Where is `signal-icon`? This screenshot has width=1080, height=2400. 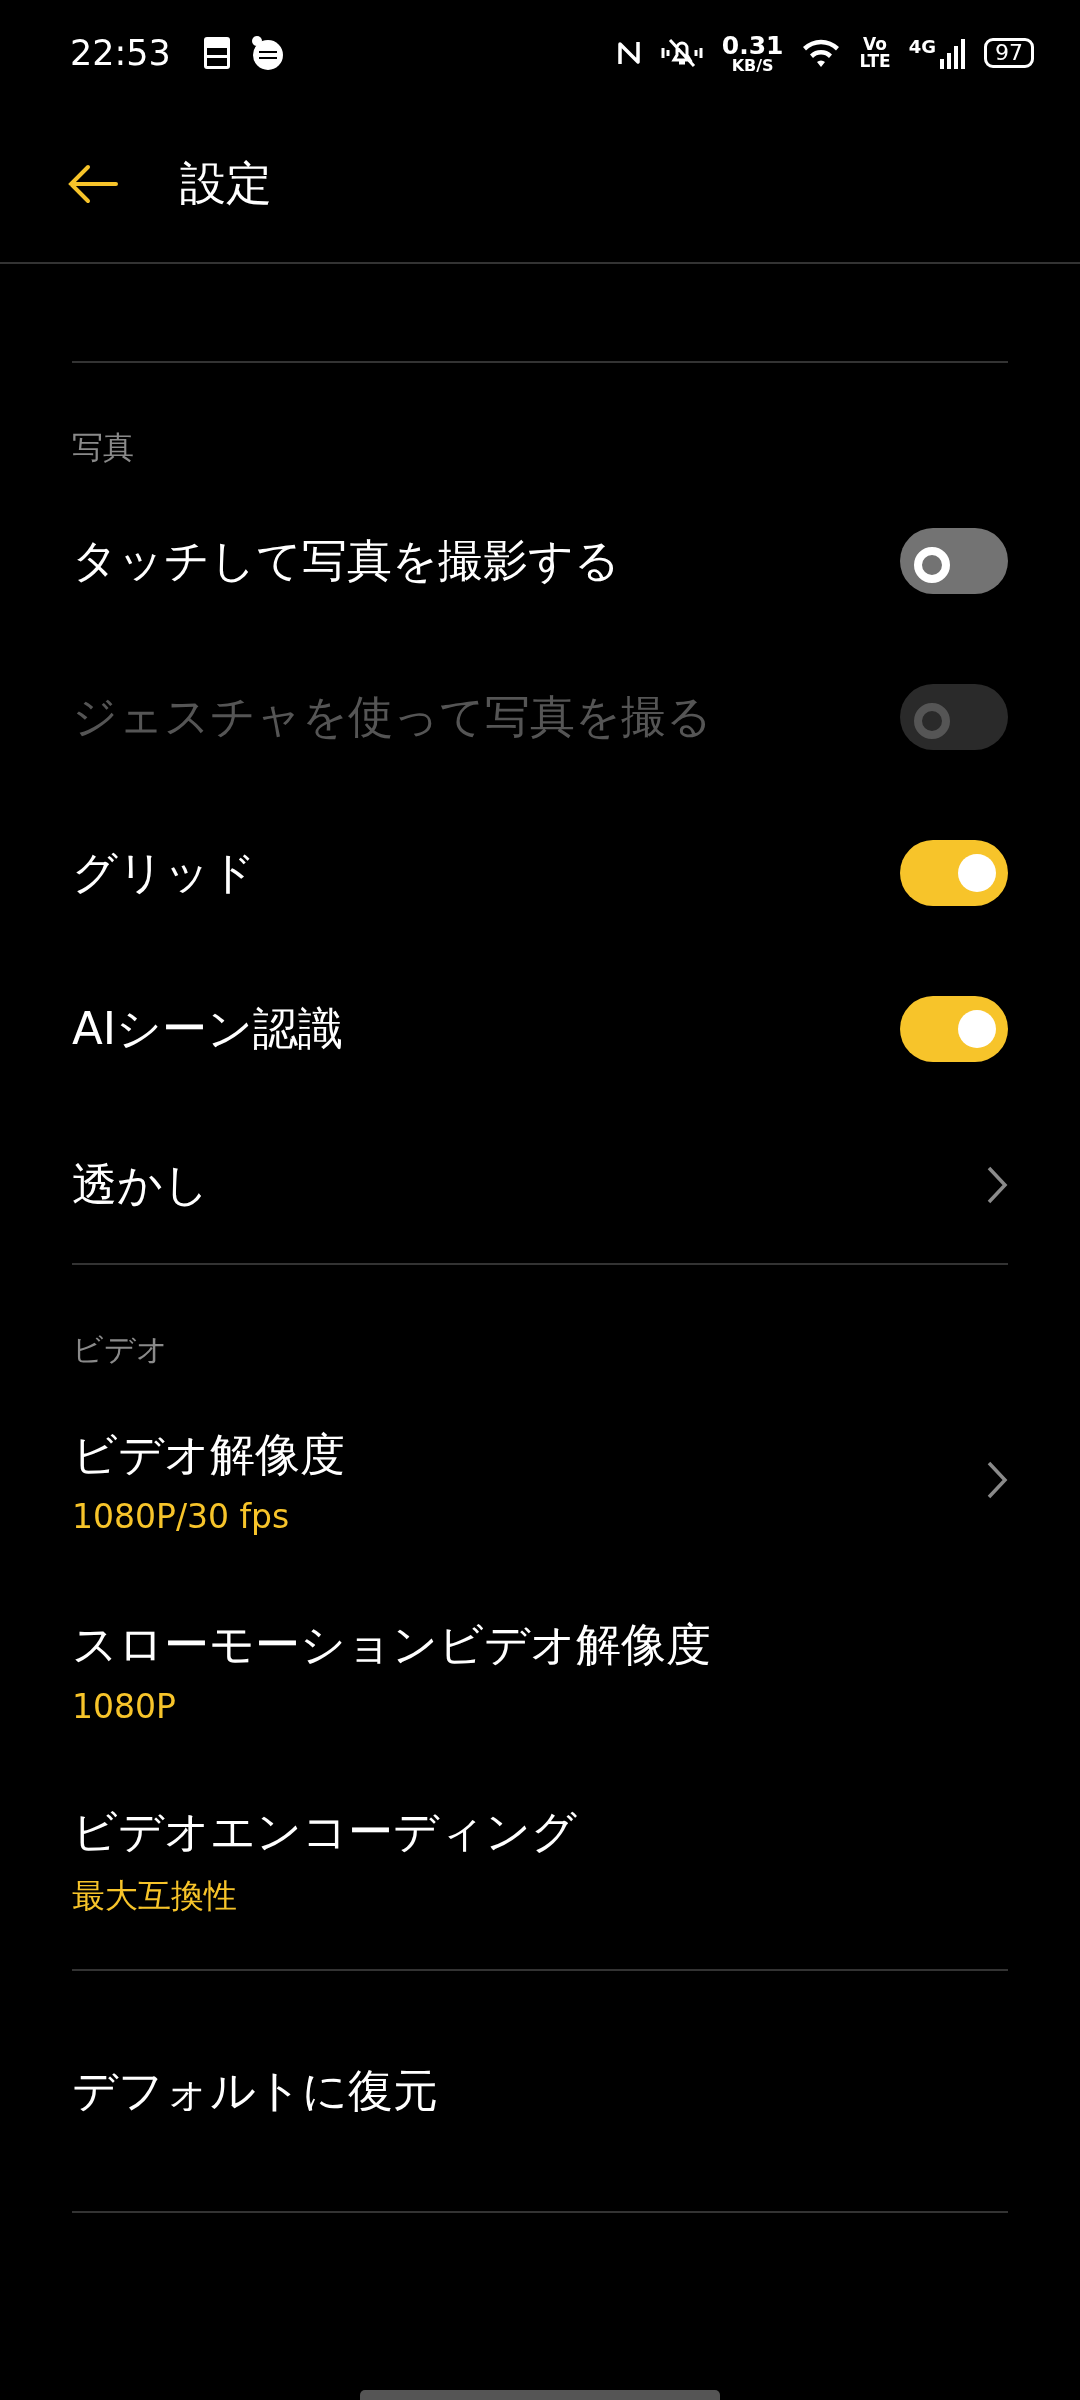 signal-icon is located at coordinates (953, 53).